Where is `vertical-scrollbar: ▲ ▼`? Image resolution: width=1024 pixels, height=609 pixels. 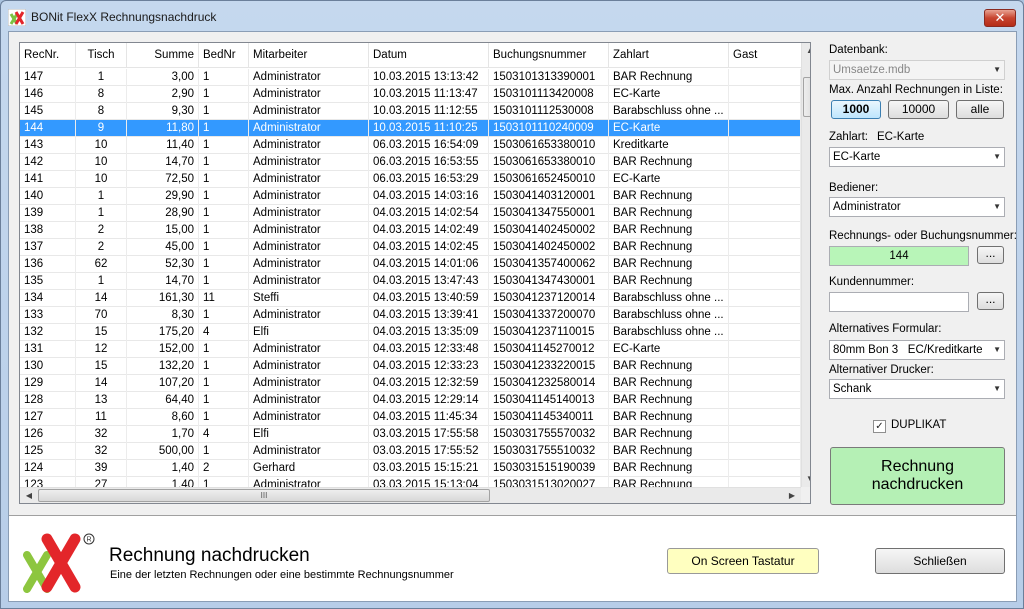 vertical-scrollbar: ▲ ▼ is located at coordinates (805, 265).